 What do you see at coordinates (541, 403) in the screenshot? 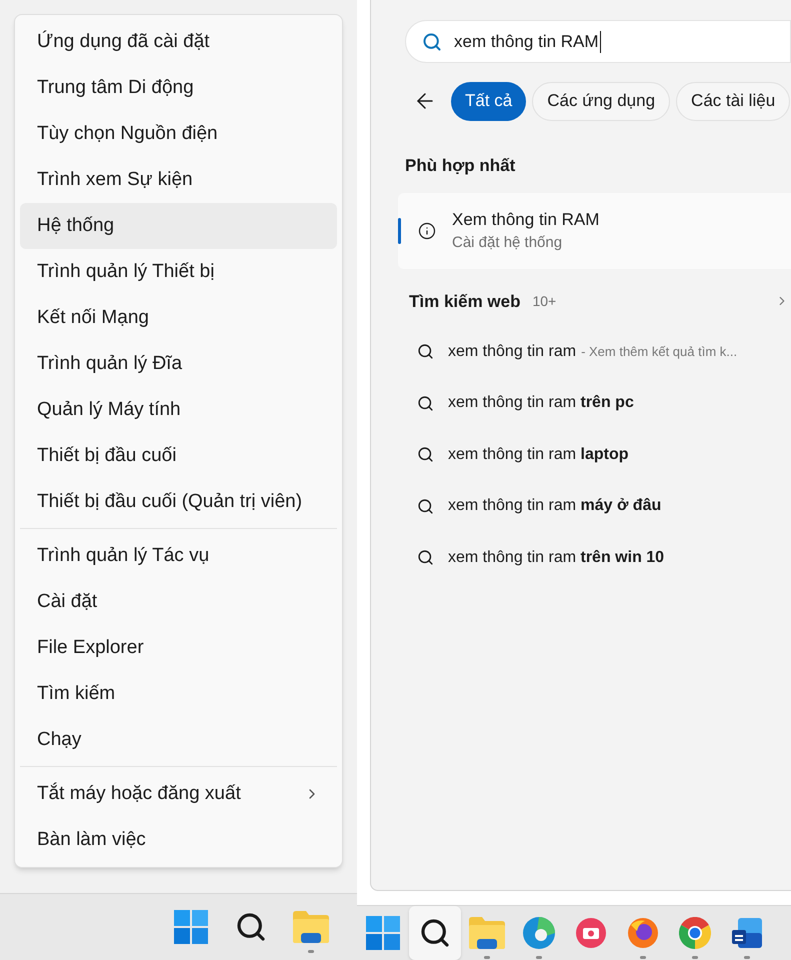
I see `suggestion-text: xem thông tin ram trên pc` at bounding box center [541, 403].